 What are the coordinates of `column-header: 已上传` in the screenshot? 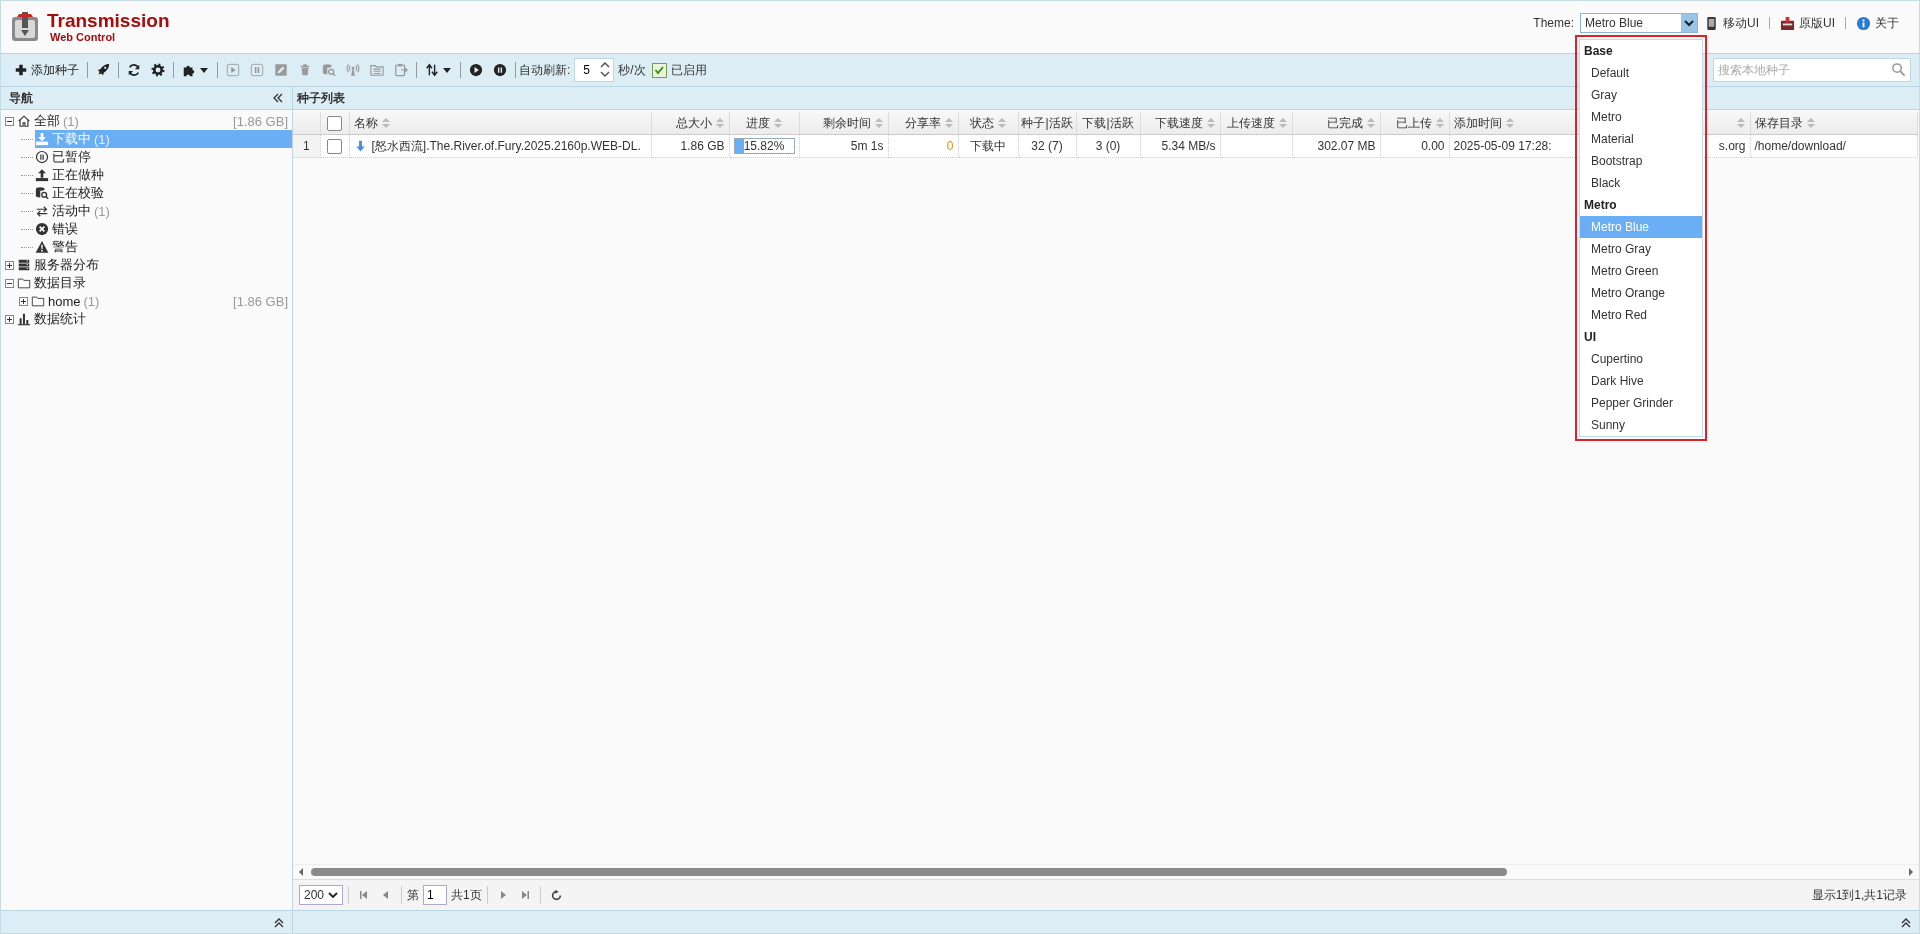 It's located at (1414, 123).